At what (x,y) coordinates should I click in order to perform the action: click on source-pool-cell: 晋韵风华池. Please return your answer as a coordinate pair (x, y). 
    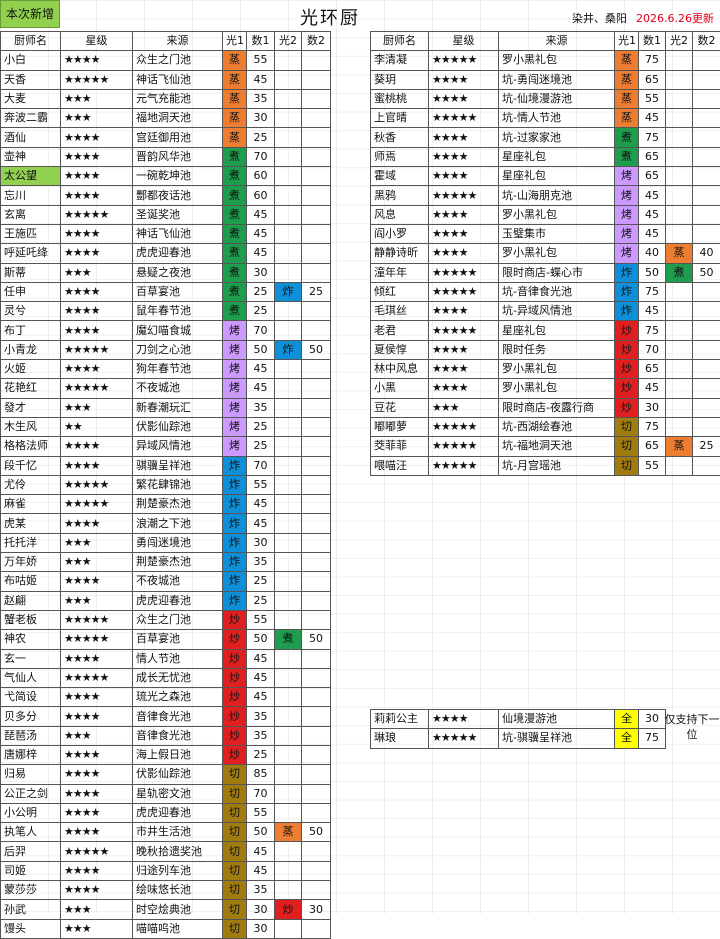
    Looking at the image, I should click on (178, 156).